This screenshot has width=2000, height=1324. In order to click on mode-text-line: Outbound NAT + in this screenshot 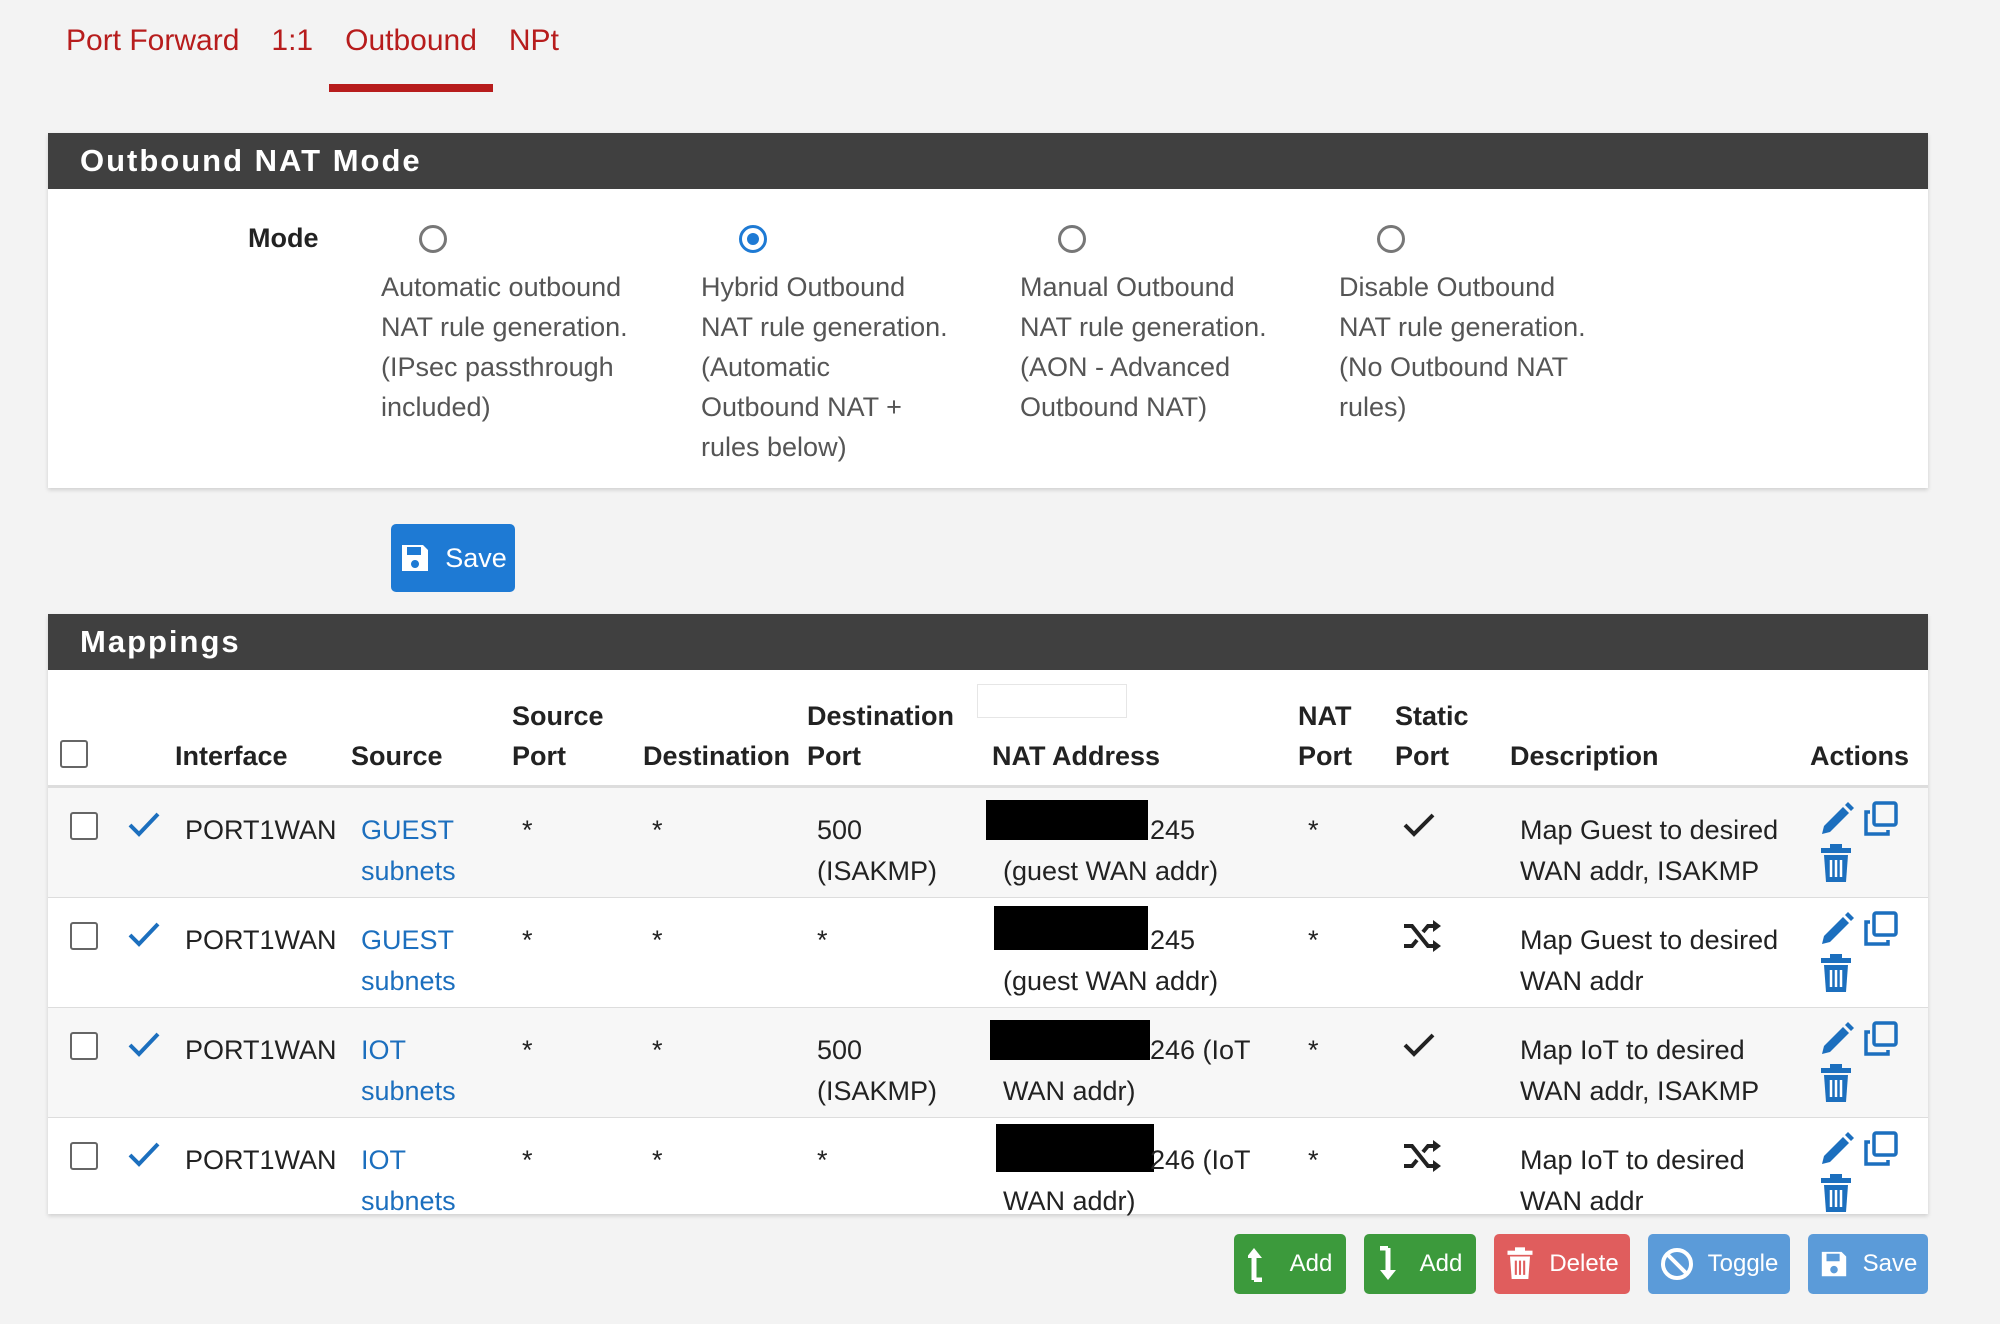, I will do `click(801, 407)`.